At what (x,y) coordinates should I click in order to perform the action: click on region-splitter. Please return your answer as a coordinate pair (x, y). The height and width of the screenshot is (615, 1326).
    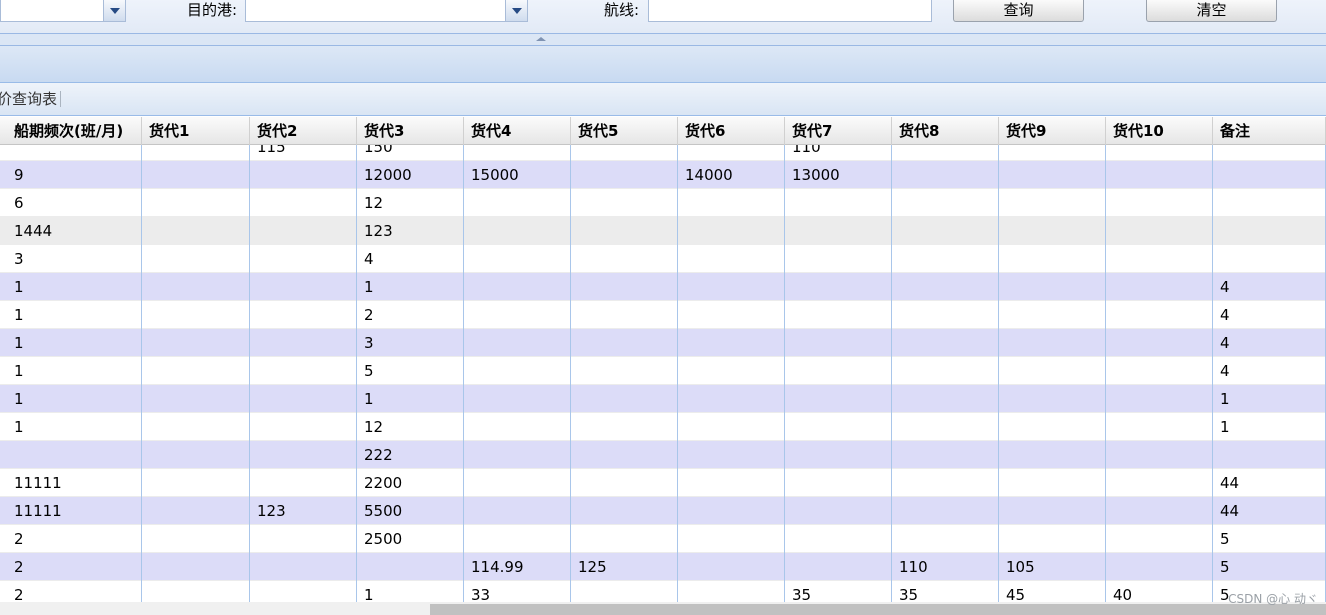
    Looking at the image, I should click on (663, 39).